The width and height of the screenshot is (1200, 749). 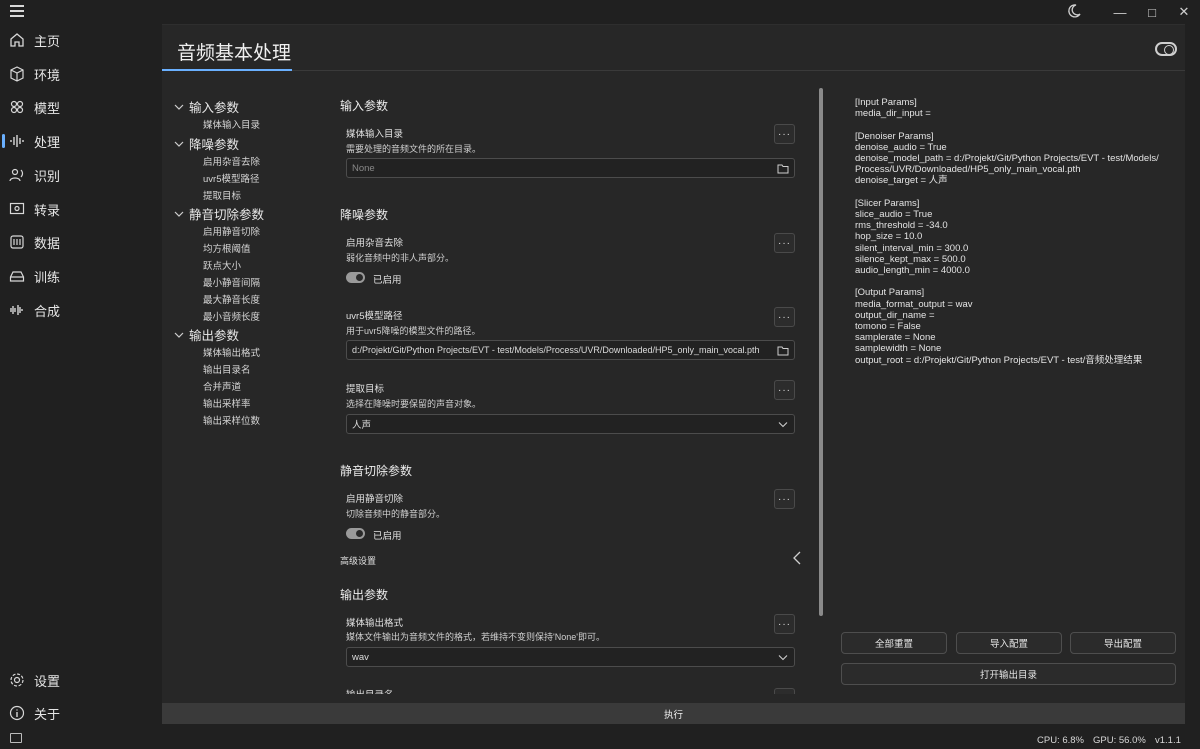 What do you see at coordinates (1008, 674) in the screenshot?
I see `open-output-dir-button: 打开输出目录` at bounding box center [1008, 674].